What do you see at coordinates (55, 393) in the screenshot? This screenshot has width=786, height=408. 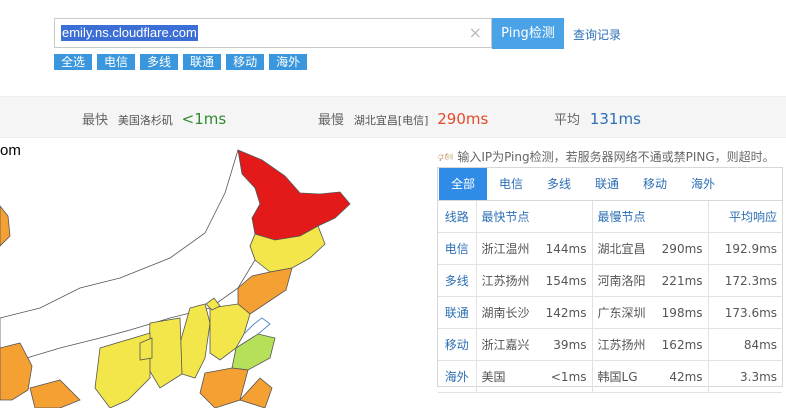 I see `map-region-qinghai` at bounding box center [55, 393].